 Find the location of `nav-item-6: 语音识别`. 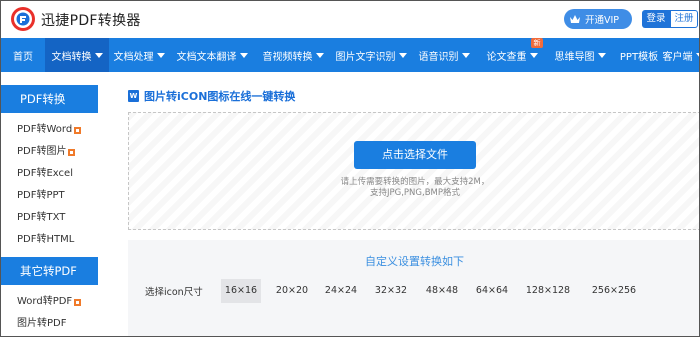

nav-item-6: 语音识别 is located at coordinates (444, 55).